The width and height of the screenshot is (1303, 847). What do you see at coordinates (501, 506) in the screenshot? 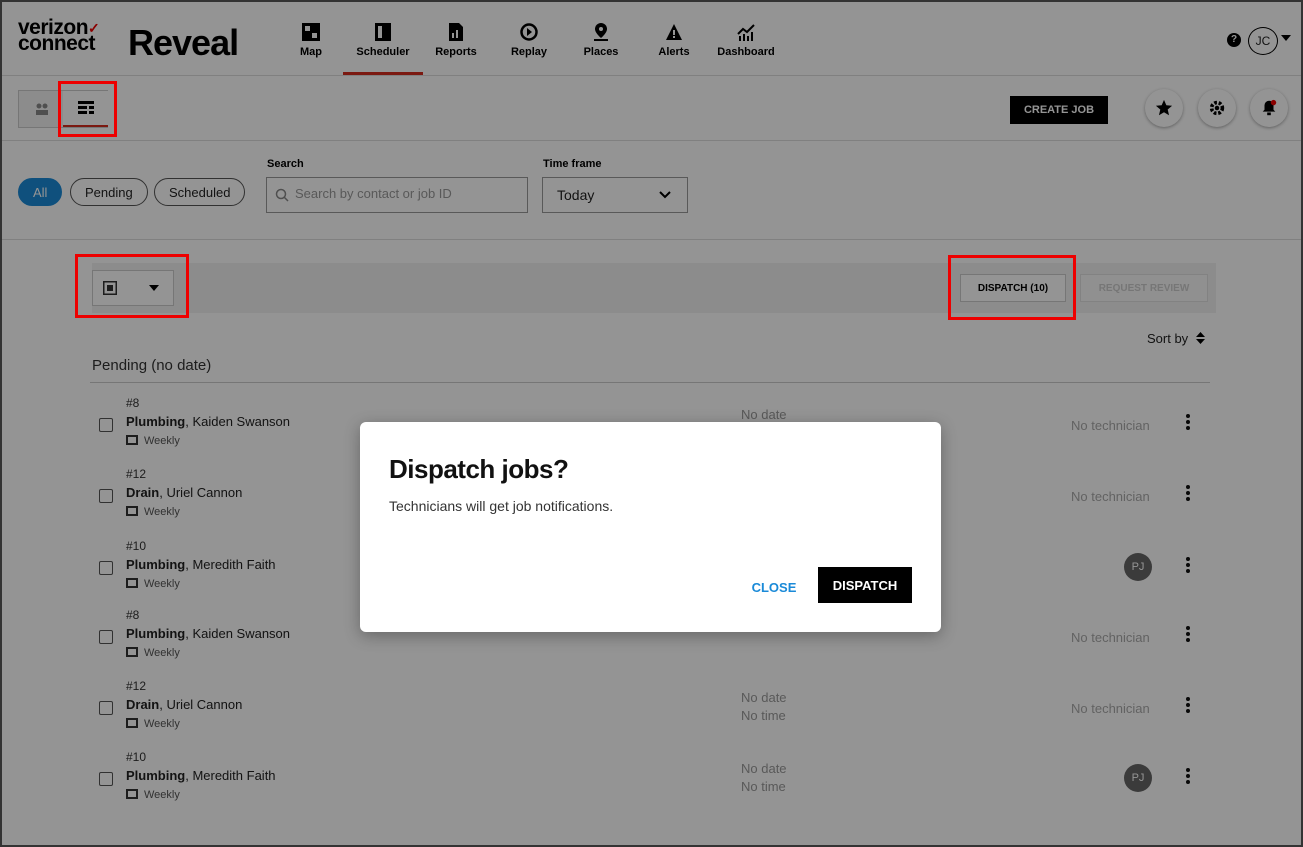
I see `dialog-body: Technicians will get job notifications.` at bounding box center [501, 506].